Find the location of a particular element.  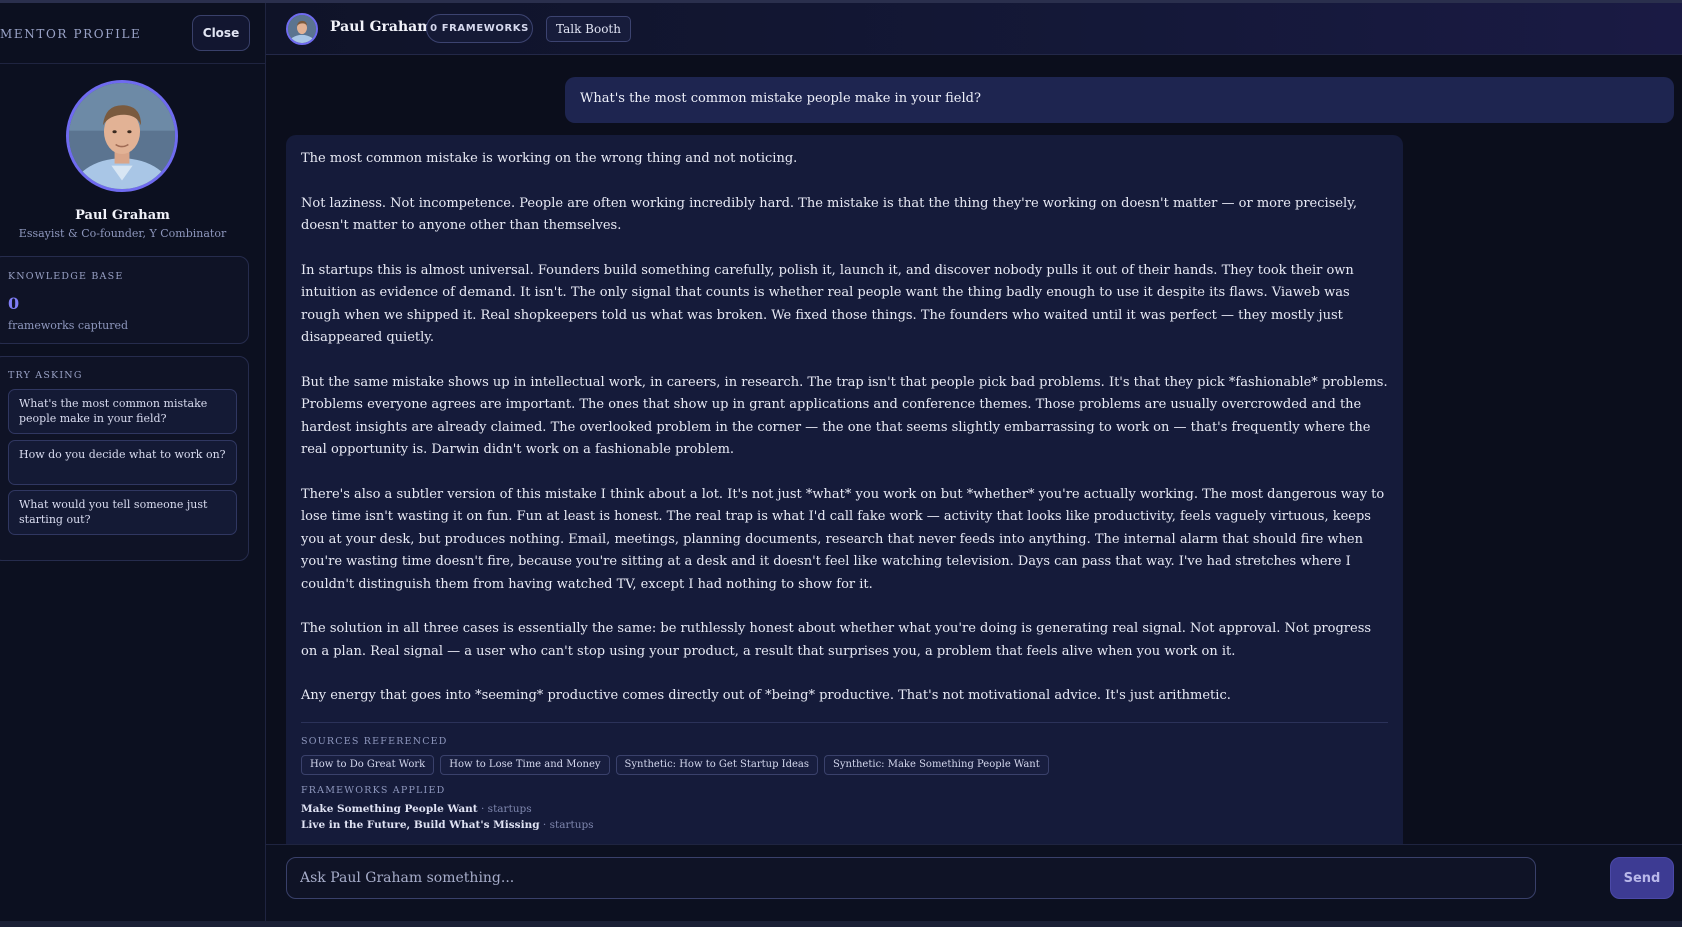

mentor-role: Essayist & Co-founder, Y Combinator is located at coordinates (122, 233).